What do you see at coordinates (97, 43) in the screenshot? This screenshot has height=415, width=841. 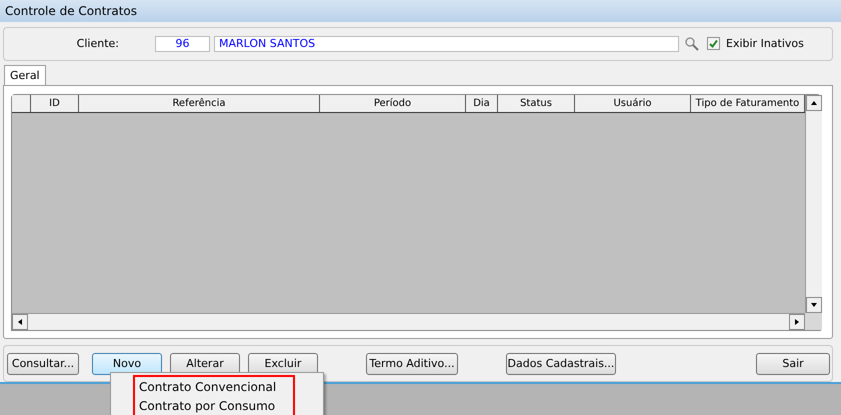 I see `client-label: Cliente:` at bounding box center [97, 43].